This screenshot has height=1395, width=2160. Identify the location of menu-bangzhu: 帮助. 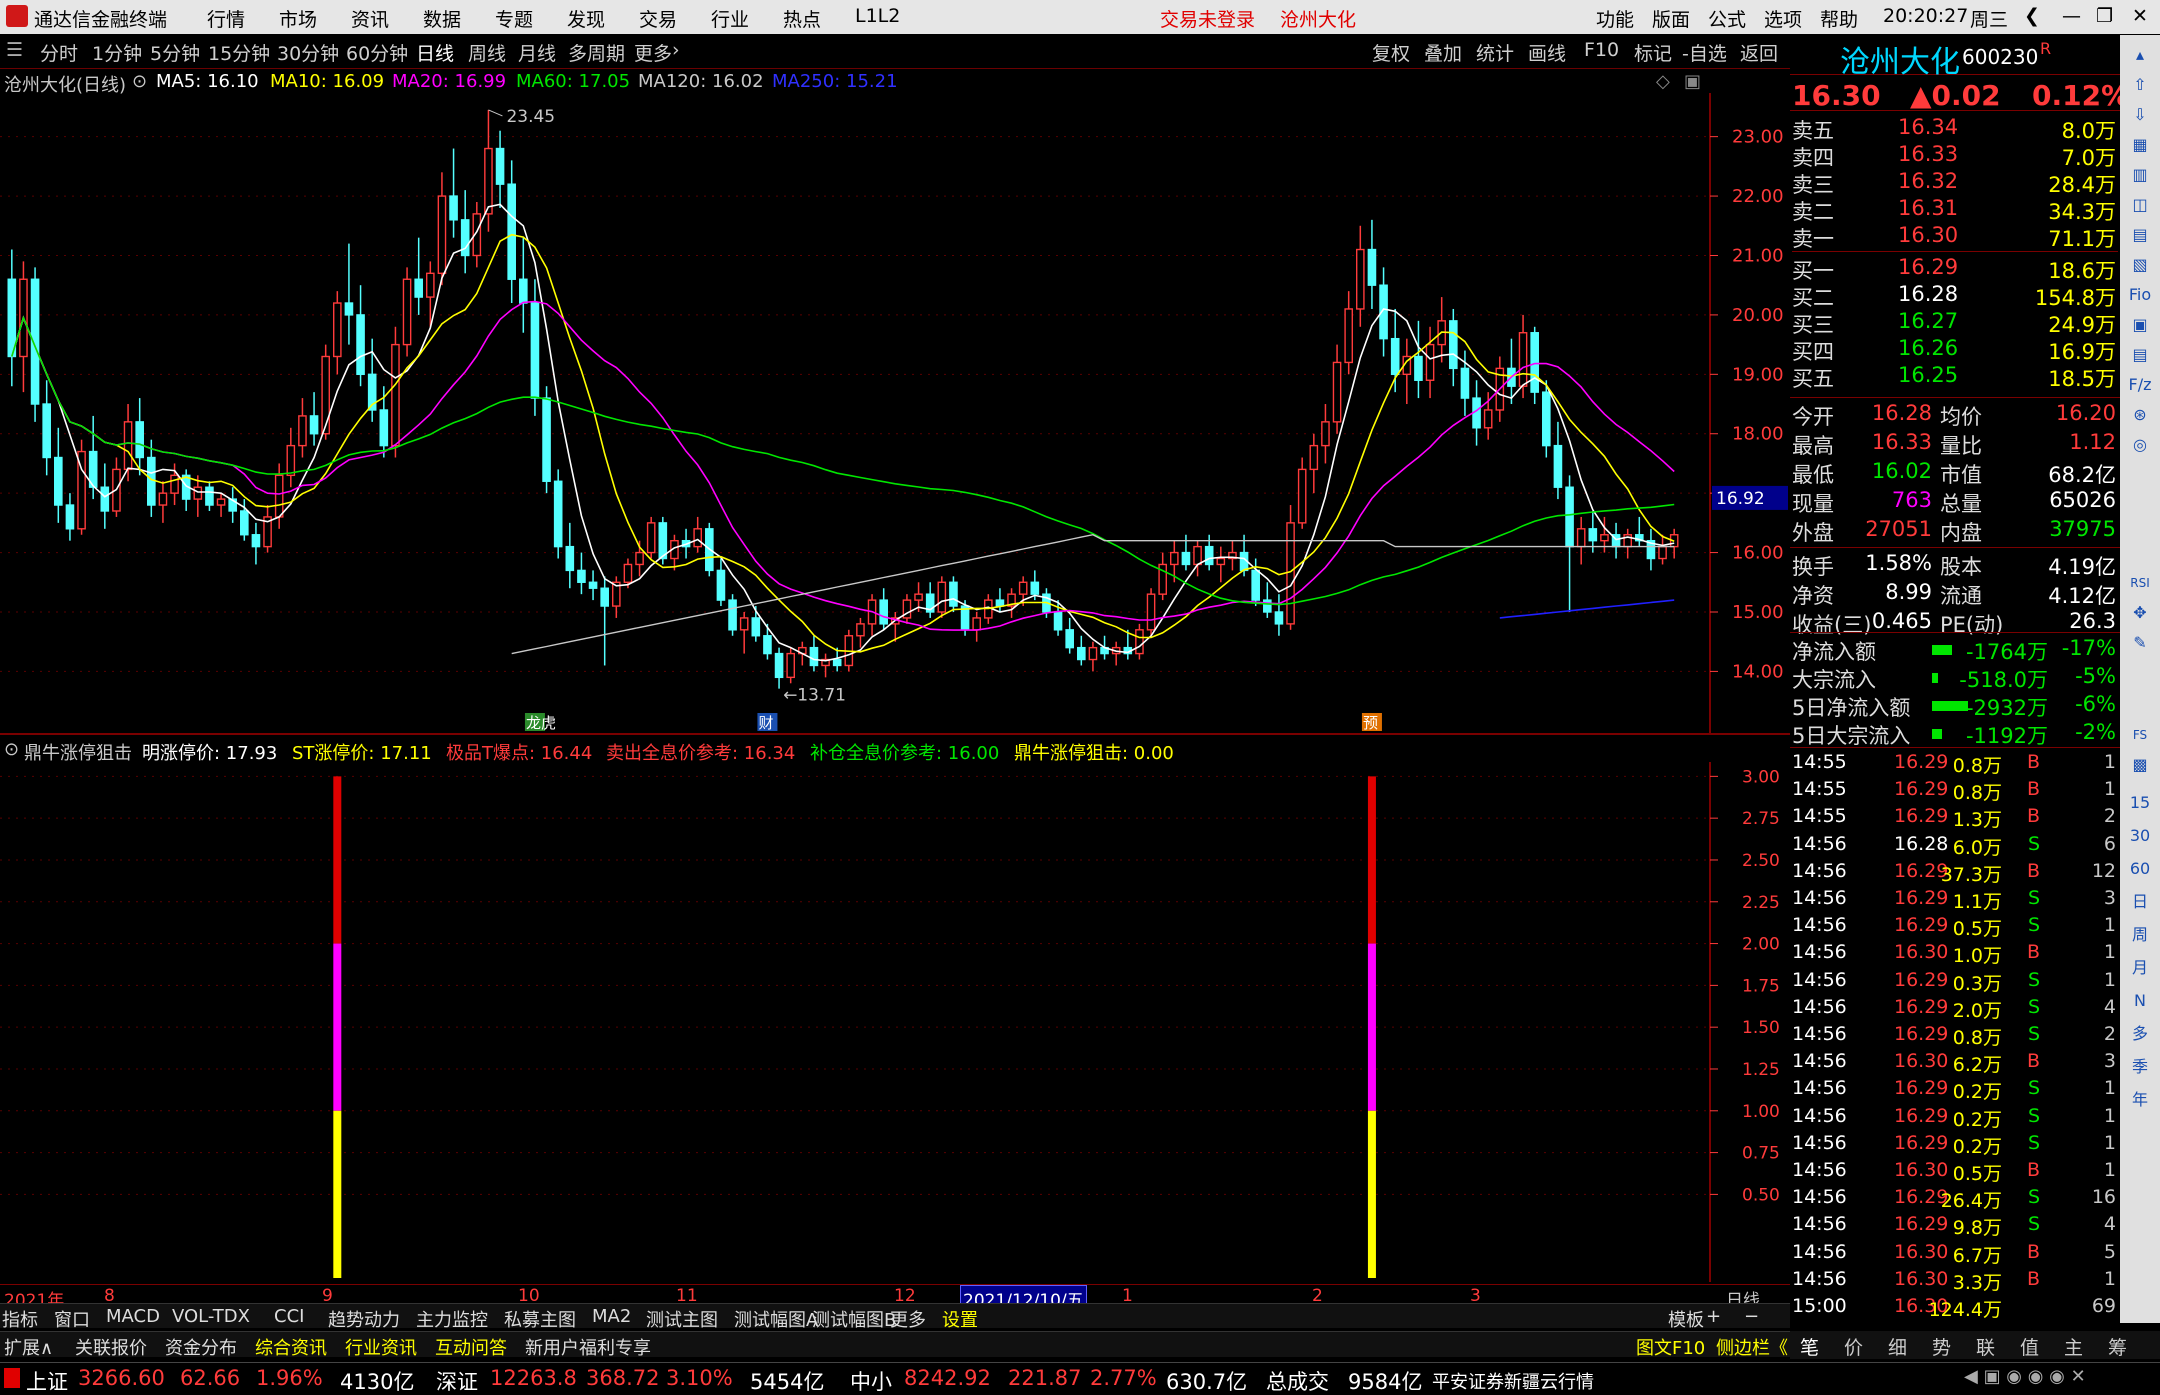
(1839, 18).